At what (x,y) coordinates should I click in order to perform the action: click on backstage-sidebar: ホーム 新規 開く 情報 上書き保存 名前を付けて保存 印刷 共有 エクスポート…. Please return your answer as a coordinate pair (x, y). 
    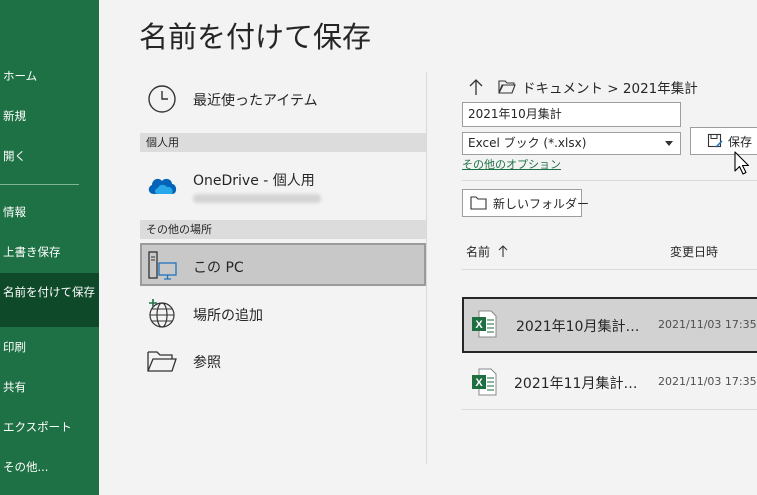
    Looking at the image, I should click on (49, 247).